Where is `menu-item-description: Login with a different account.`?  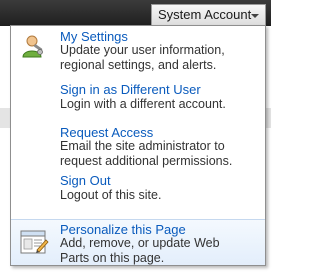
menu-item-description: Login with a different account. is located at coordinates (143, 104).